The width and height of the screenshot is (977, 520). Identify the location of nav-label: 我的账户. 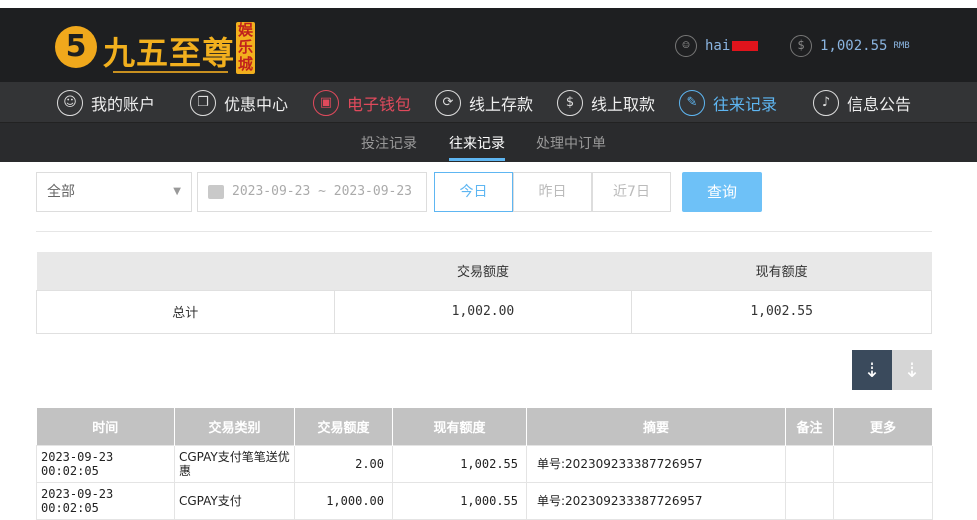
(123, 104).